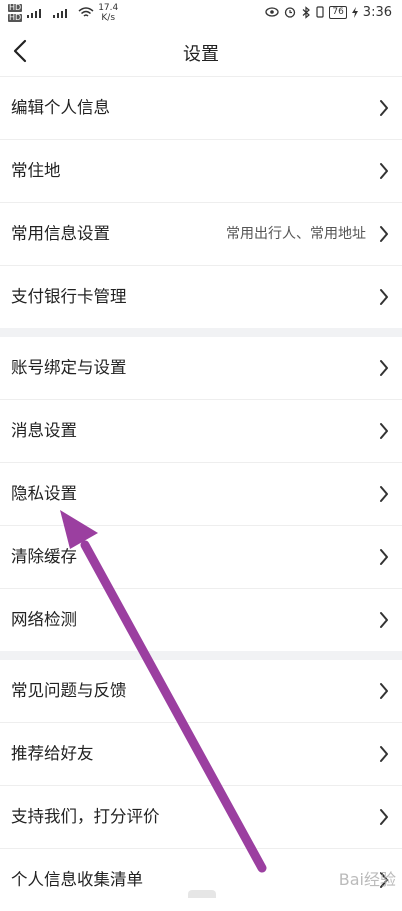 The width and height of the screenshot is (402, 911). What do you see at coordinates (77, 879) in the screenshot?
I see `row-label: 个人信息收集清单` at bounding box center [77, 879].